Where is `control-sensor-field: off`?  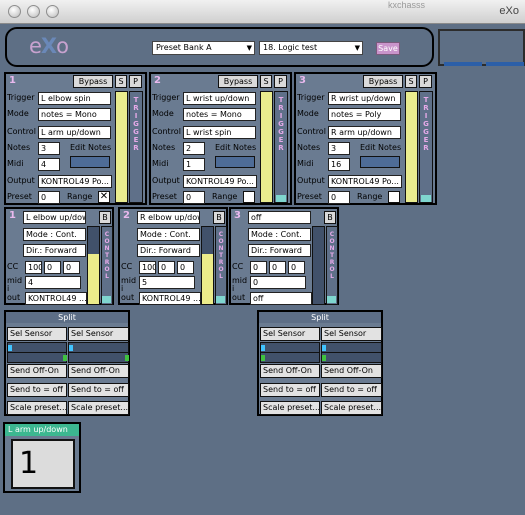 control-sensor-field: off is located at coordinates (279, 217).